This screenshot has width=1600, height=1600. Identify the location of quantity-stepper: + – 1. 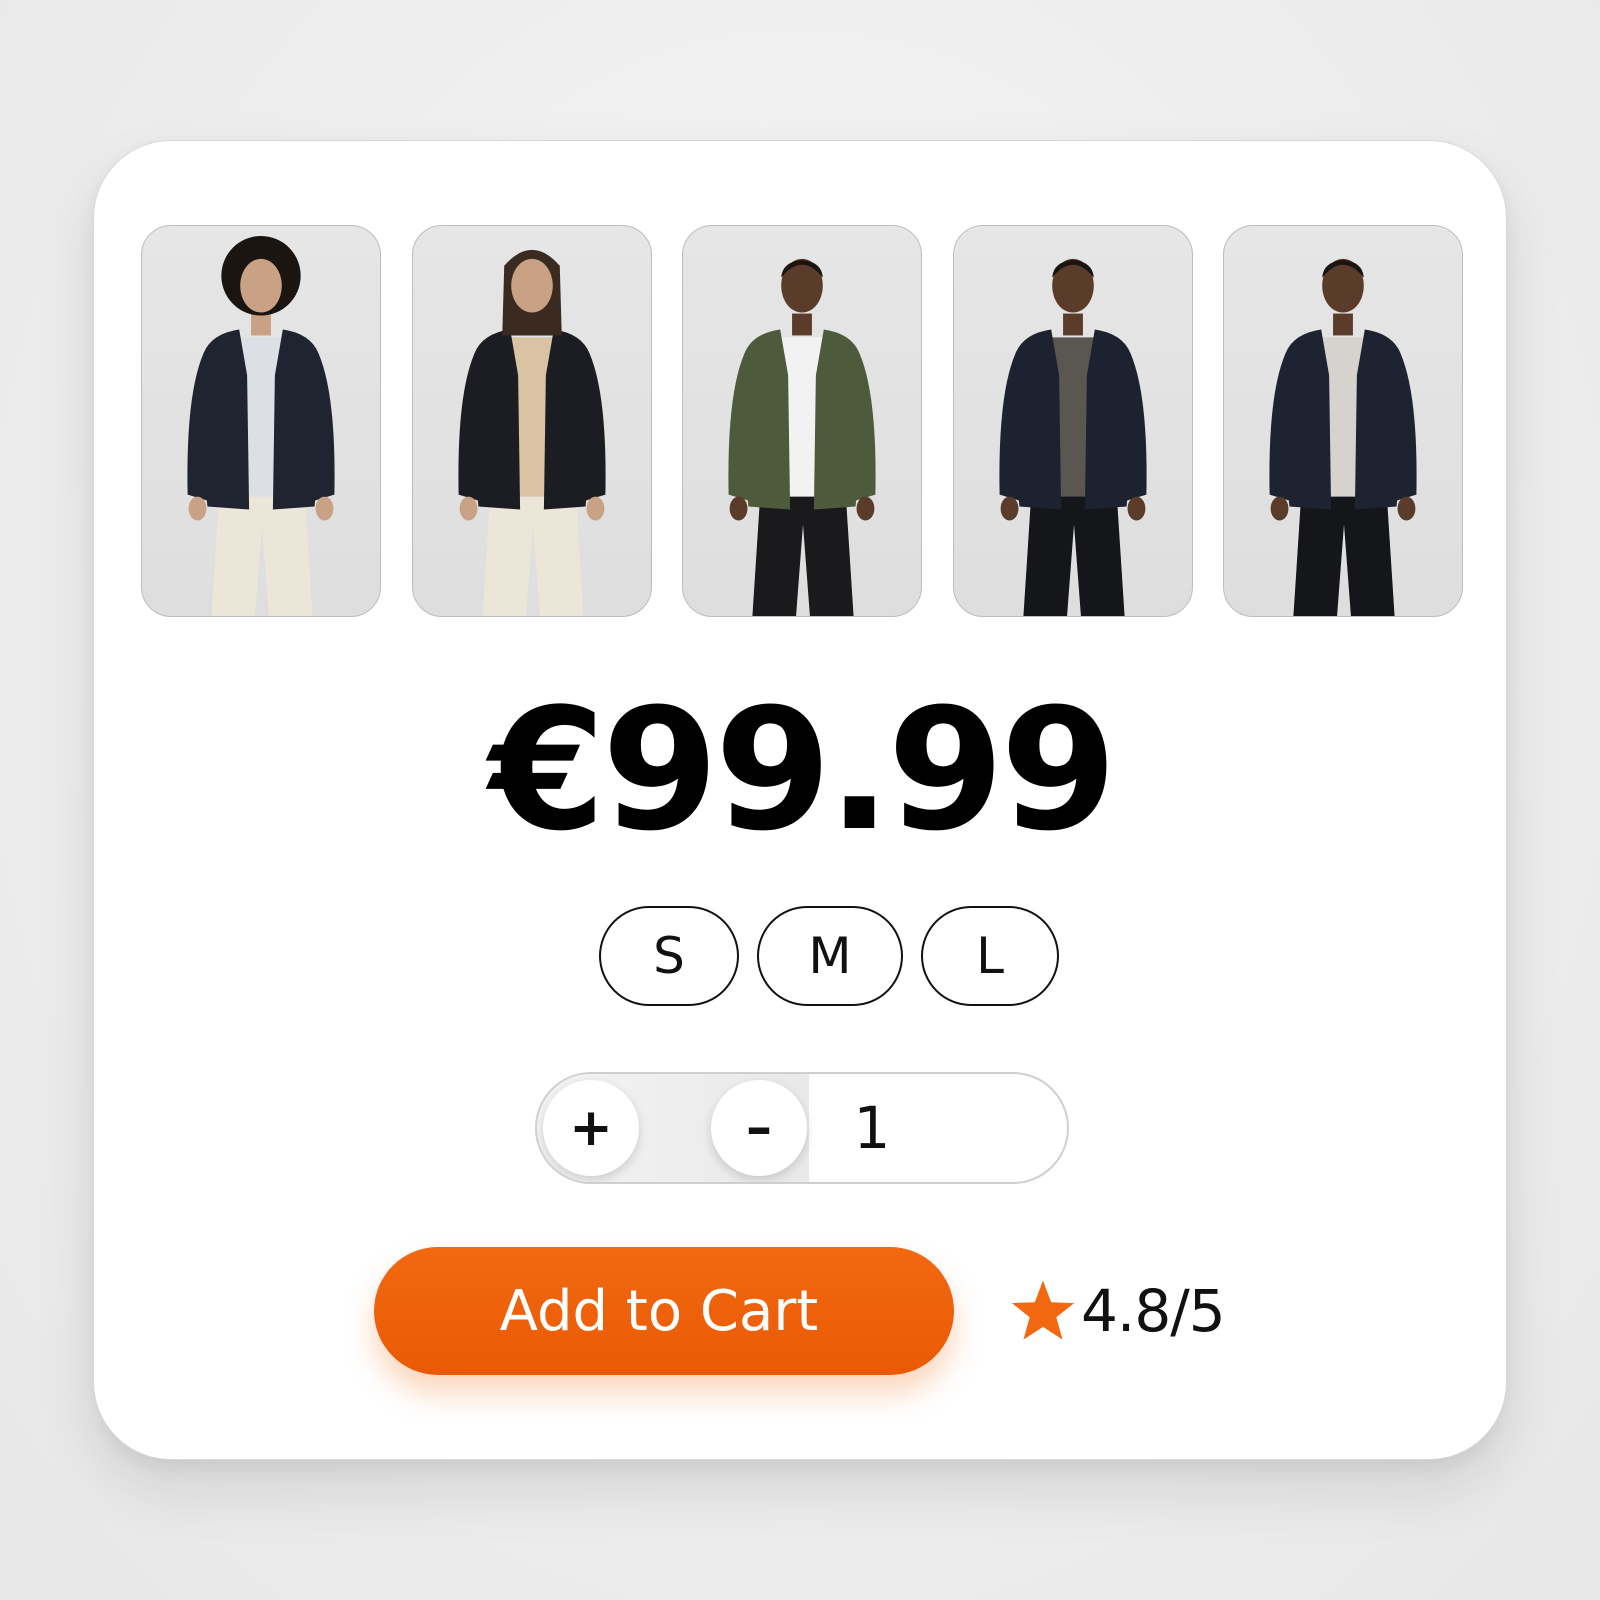
(802, 1128).